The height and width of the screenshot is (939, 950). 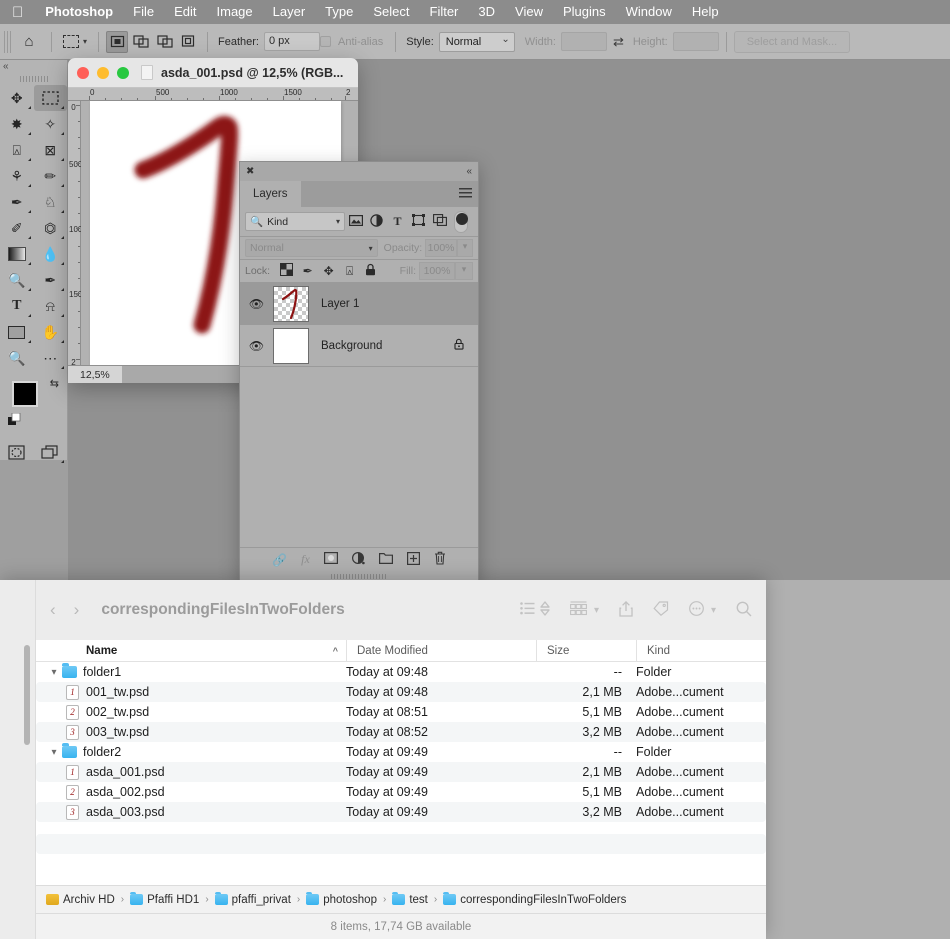 I want to click on menu-item-plugins: Plugins, so click(x=584, y=12).